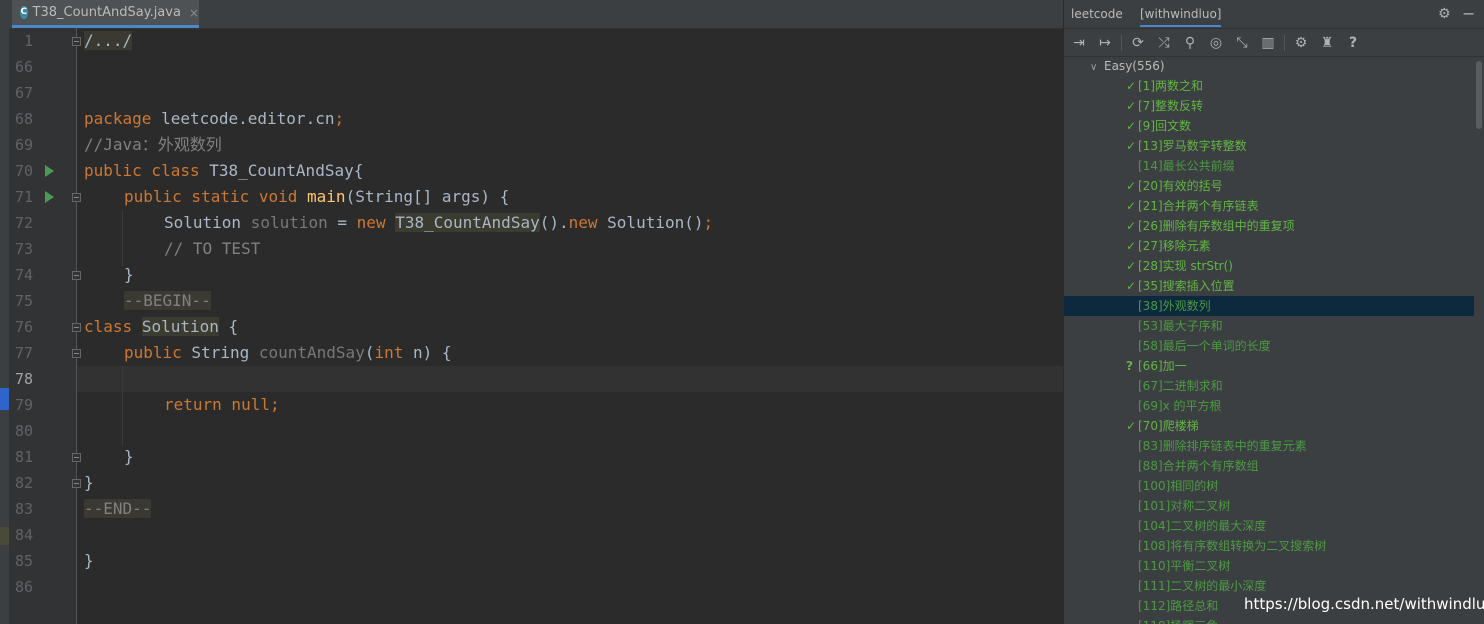 The width and height of the screenshot is (1484, 624). Describe the element at coordinates (212, 249) in the screenshot. I see `code-line-73: // TO TEST` at that location.